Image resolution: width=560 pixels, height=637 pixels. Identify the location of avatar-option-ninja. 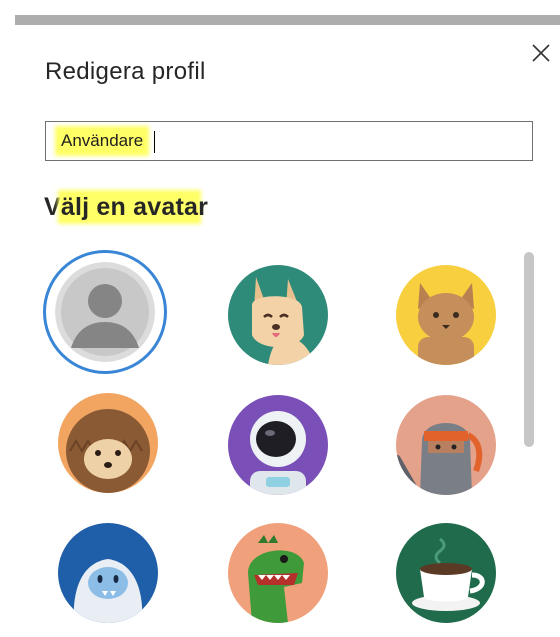
(446, 445).